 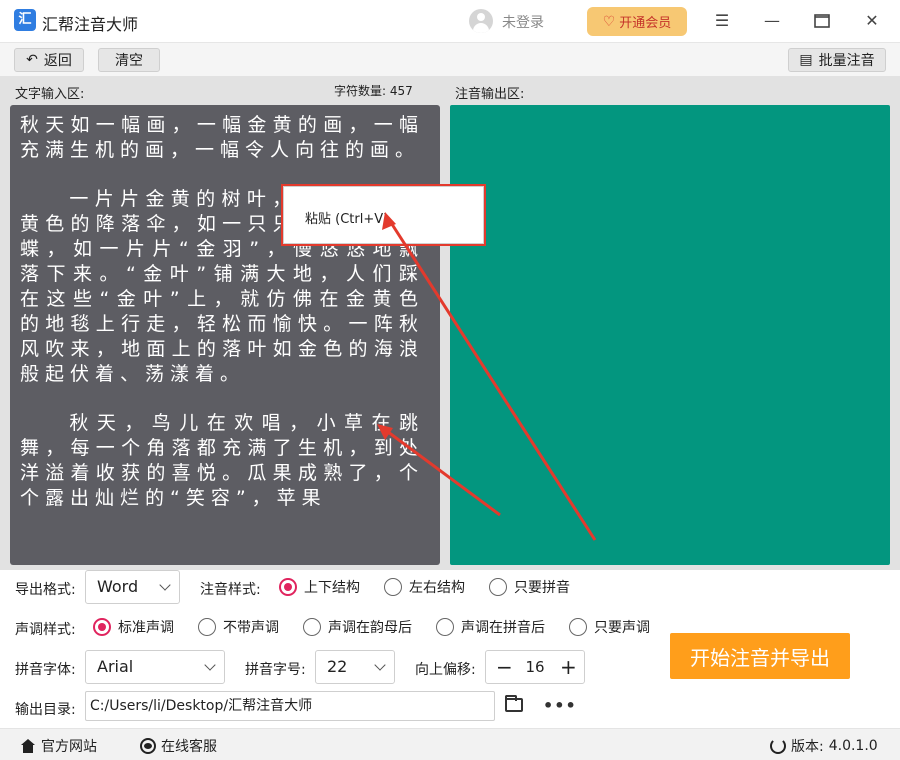 What do you see at coordinates (523, 22) in the screenshot?
I see `login-status: 未登录` at bounding box center [523, 22].